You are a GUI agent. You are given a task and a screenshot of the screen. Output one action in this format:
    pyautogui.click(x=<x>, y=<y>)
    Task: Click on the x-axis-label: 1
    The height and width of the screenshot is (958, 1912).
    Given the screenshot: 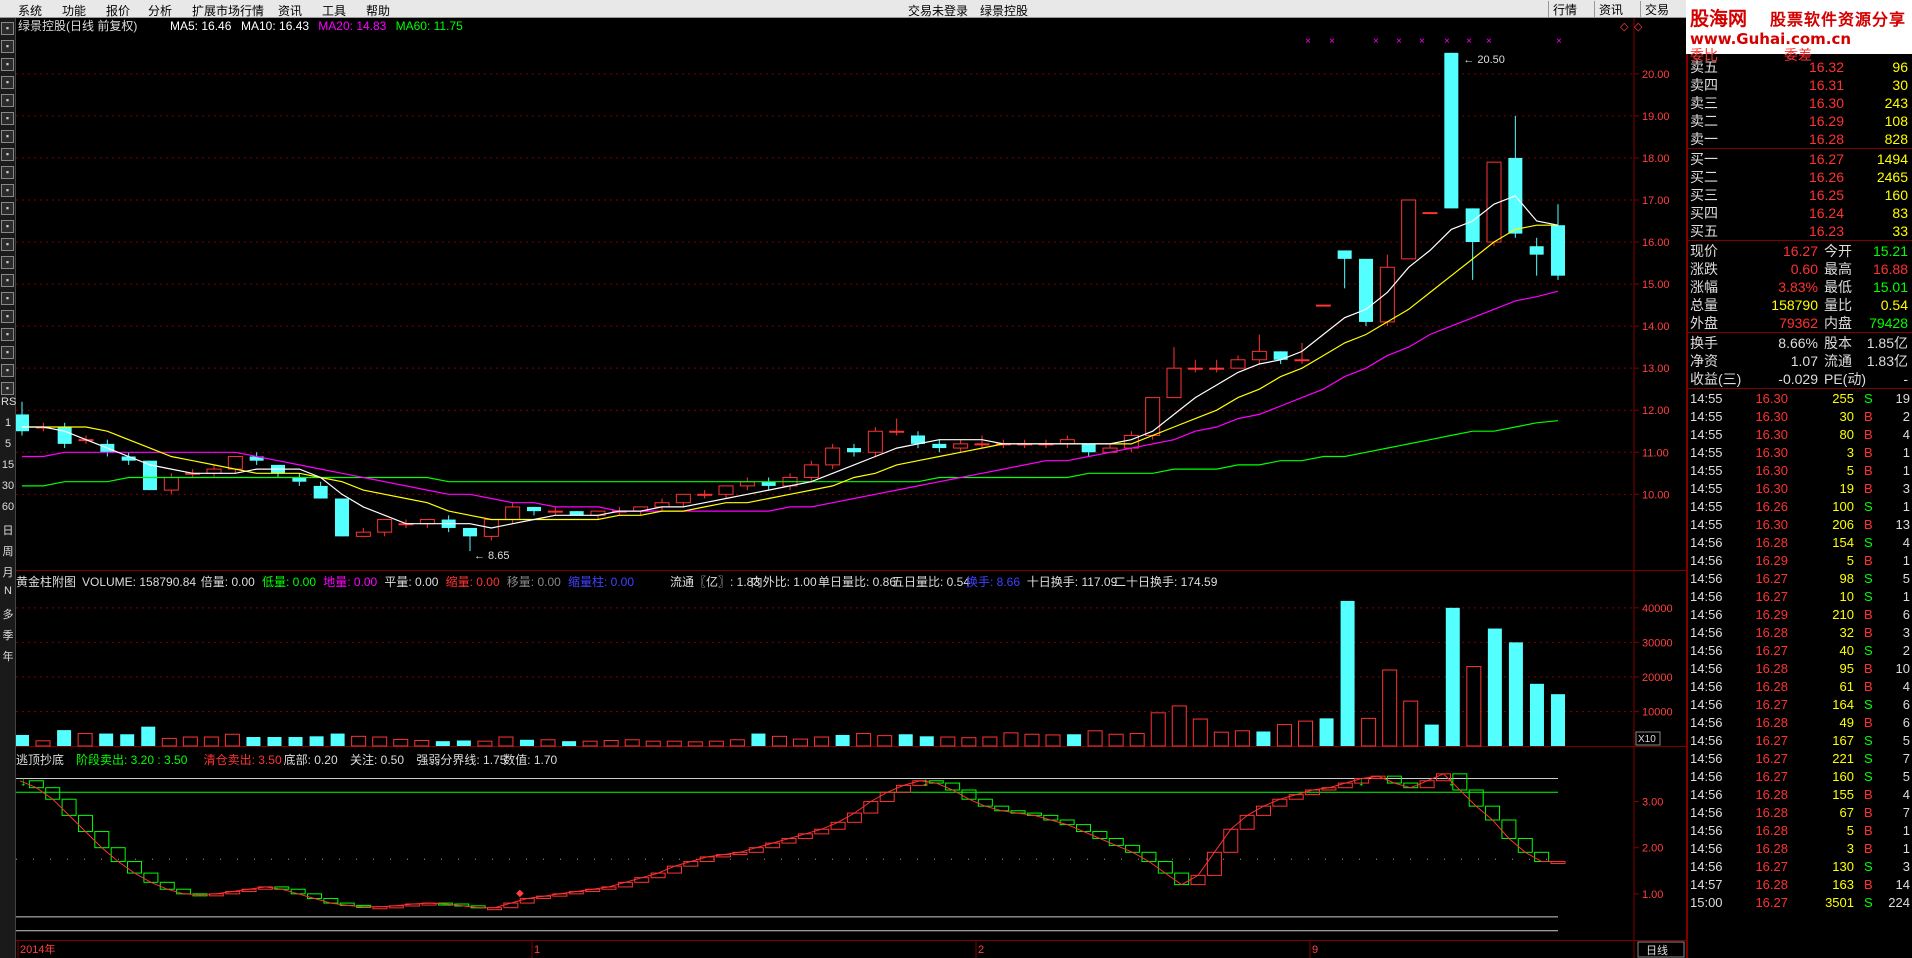 What is the action you would take?
    pyautogui.click(x=537, y=950)
    